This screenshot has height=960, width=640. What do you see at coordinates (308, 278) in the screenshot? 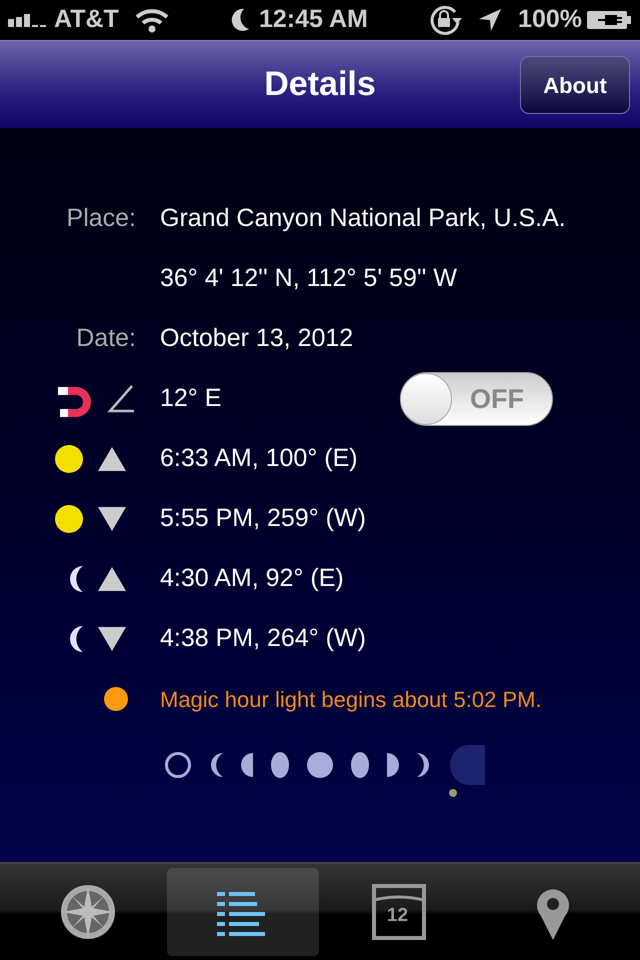
I see `field-value: 36° 4' 12'' N, 112° 5' 59'' W` at bounding box center [308, 278].